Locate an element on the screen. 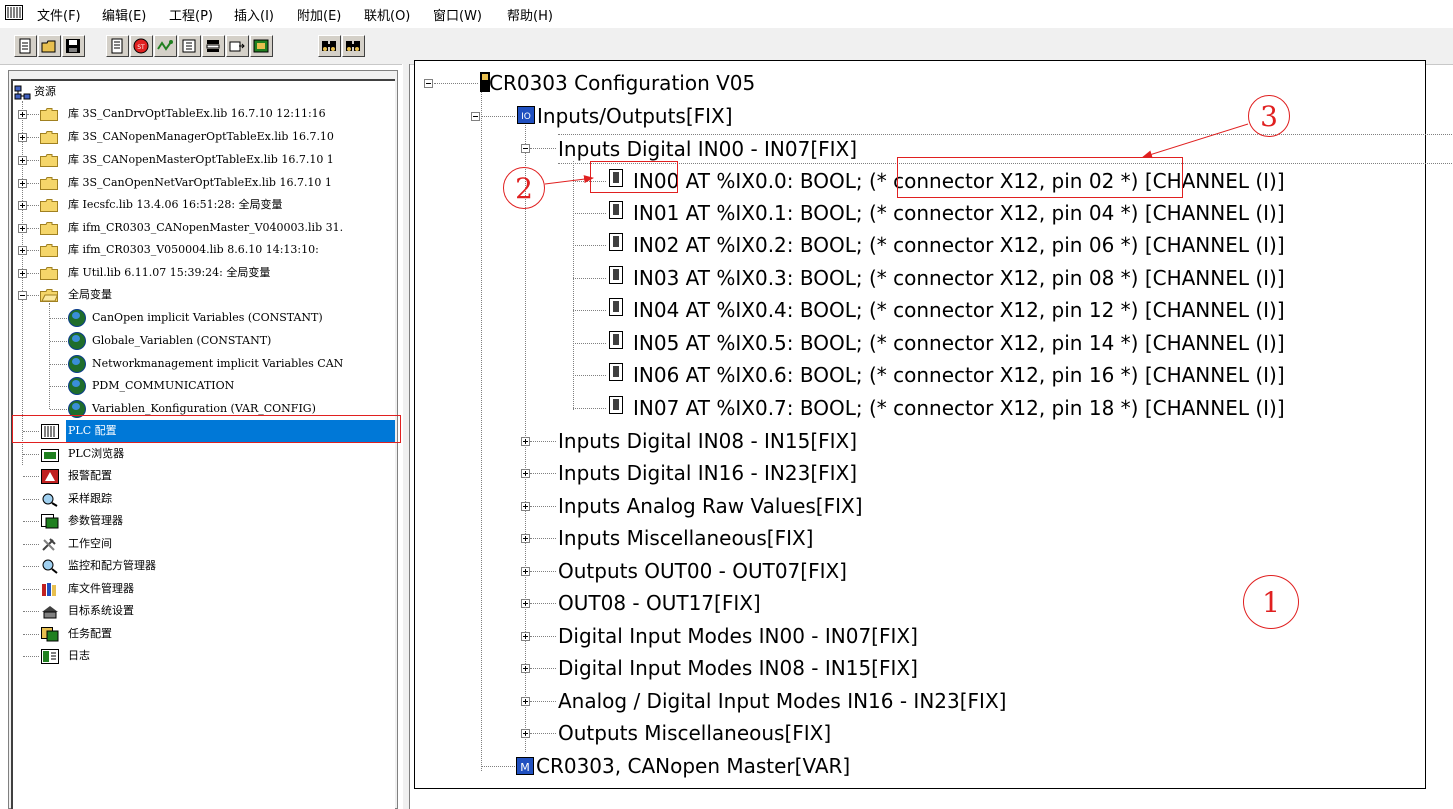 The width and height of the screenshot is (1453, 809). library-item: 库 Iecsfc.lib 13.4.06 16:51:28: 全局变量 is located at coordinates (175, 205).